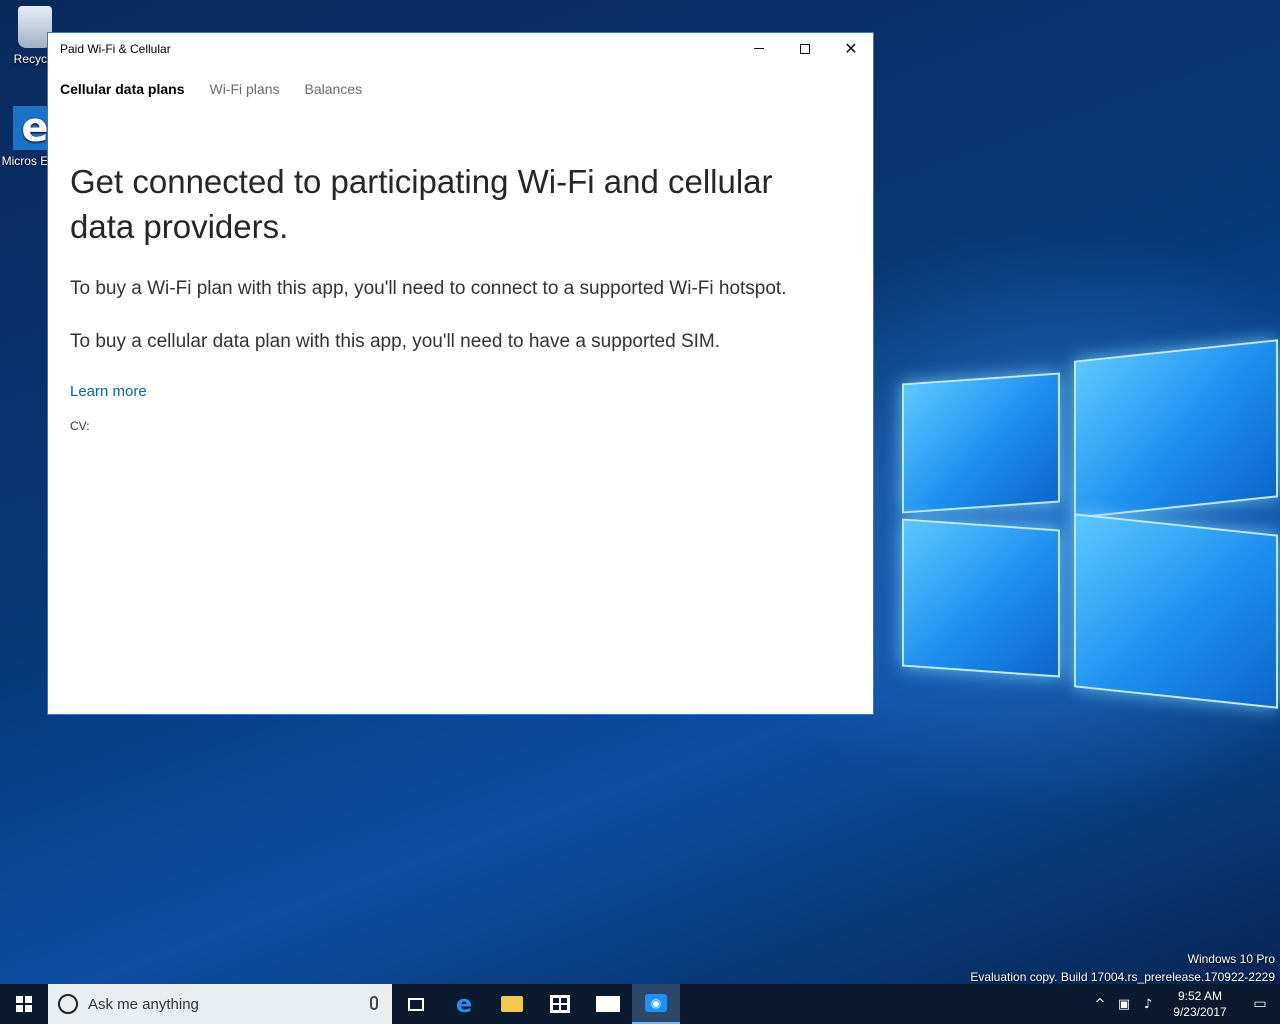  What do you see at coordinates (143, 1004) in the screenshot?
I see `search-placeholder: Ask me anything` at bounding box center [143, 1004].